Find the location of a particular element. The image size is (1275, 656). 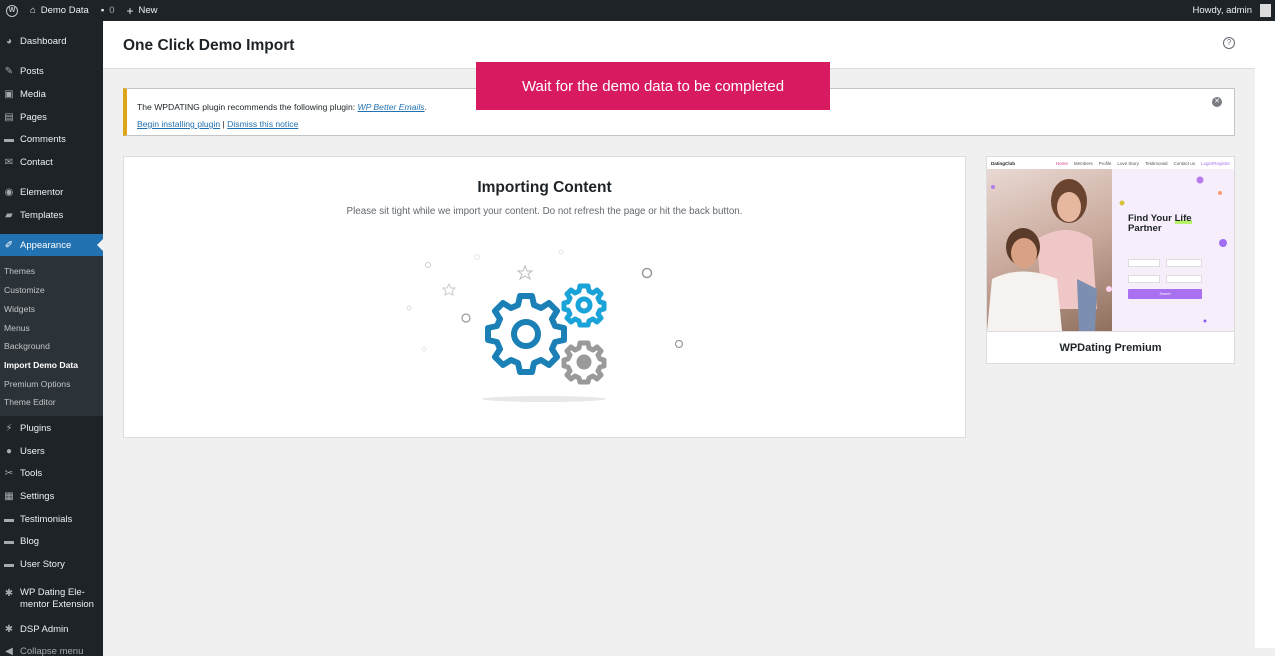

home-icon: ⌂ is located at coordinates (33, 10).